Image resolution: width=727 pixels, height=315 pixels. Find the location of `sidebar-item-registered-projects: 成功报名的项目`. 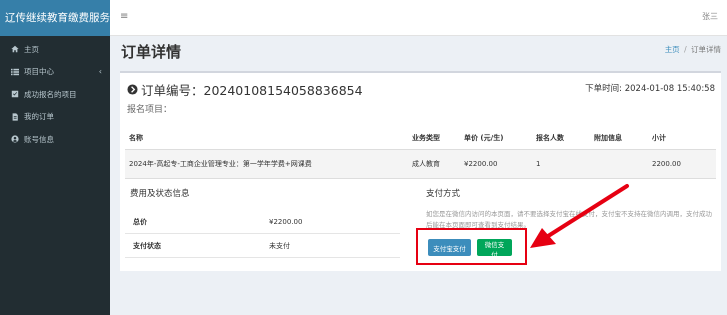

sidebar-item-registered-projects: 成功报名的项目 is located at coordinates (55, 94).